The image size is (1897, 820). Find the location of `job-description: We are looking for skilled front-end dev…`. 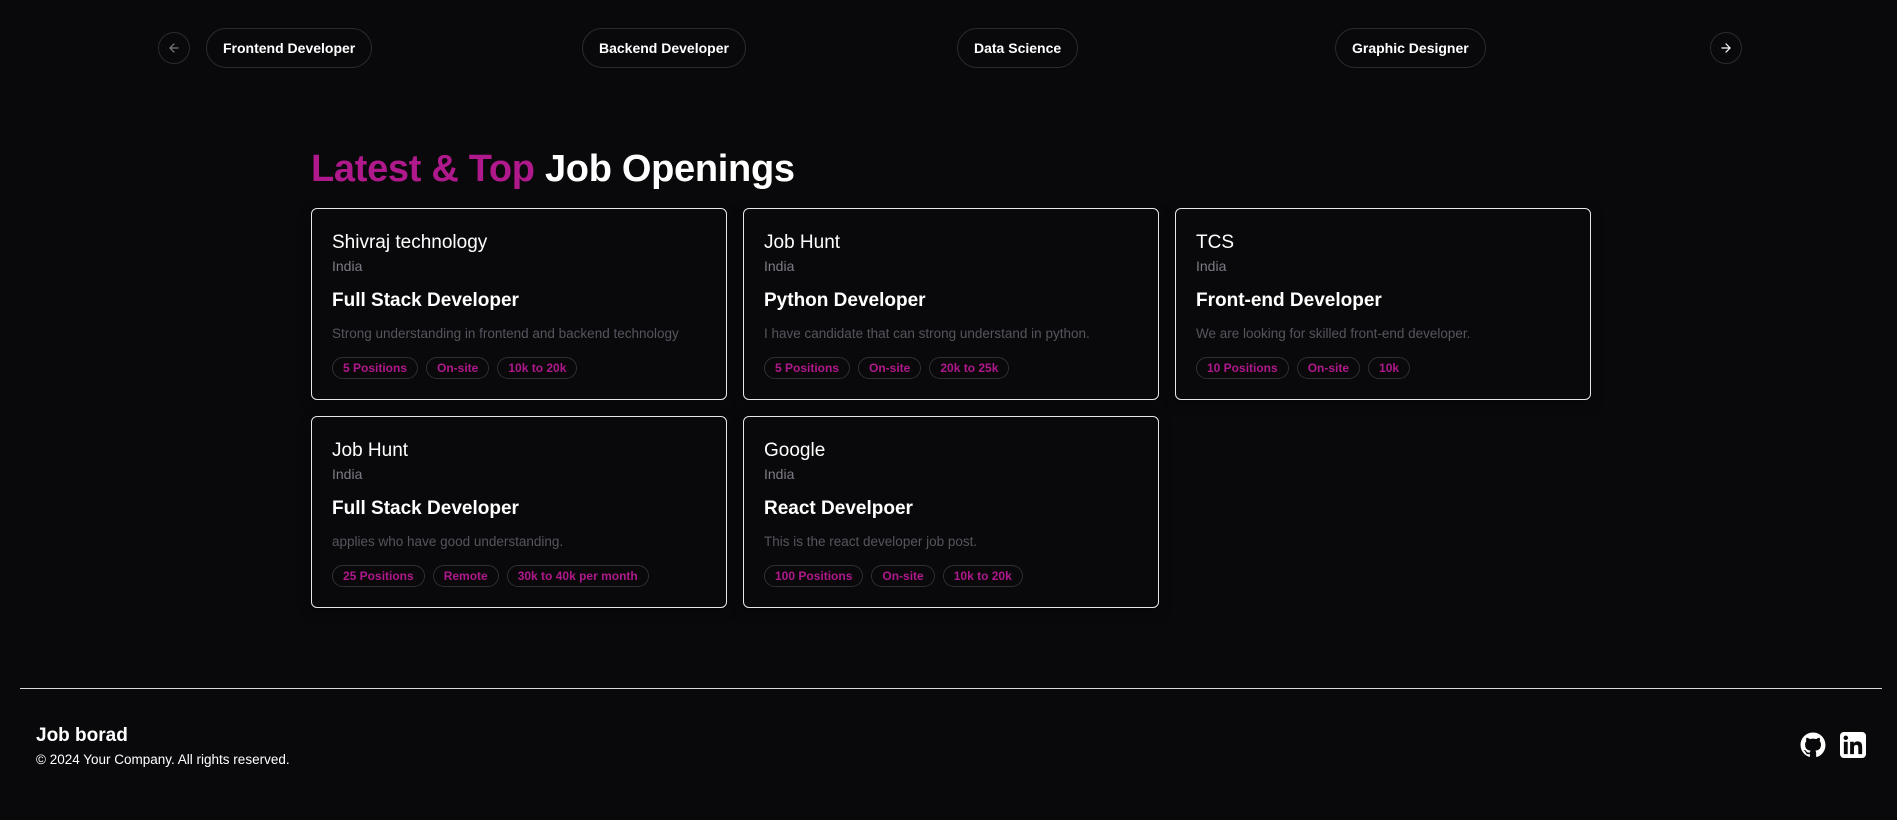

job-description: We are looking for skilled front-end dev… is located at coordinates (1333, 333).